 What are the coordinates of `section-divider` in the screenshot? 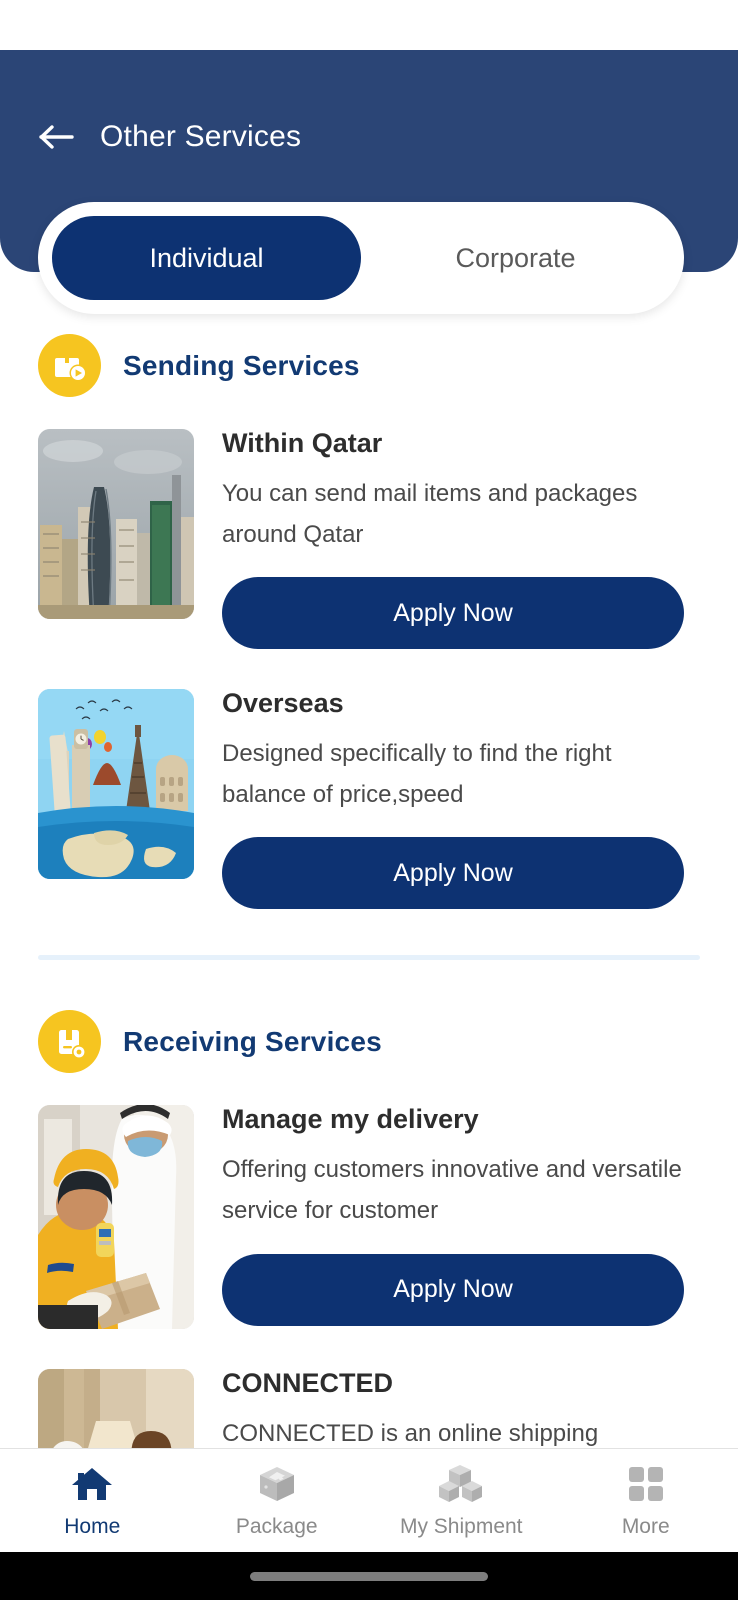 It's located at (369, 958).